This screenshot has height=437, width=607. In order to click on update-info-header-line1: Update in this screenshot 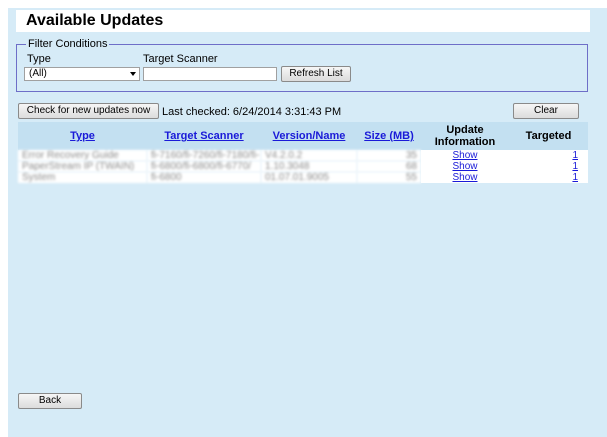, I will do `click(465, 130)`.